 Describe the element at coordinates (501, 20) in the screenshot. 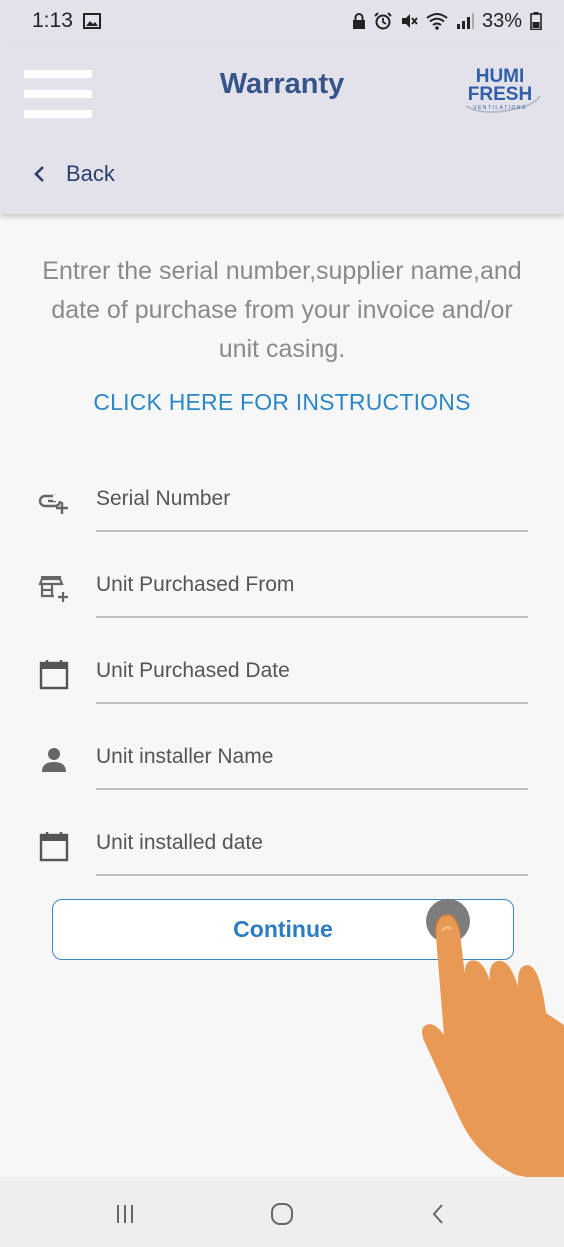

I see `battery-percent: 33%` at that location.